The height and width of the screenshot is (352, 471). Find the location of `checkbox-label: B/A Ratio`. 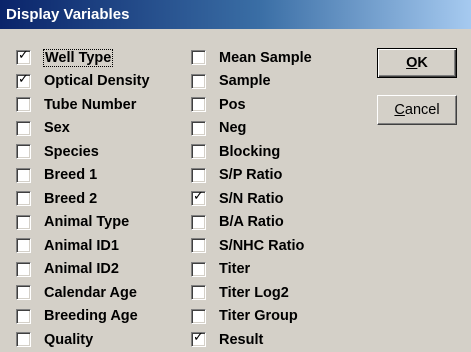

checkbox-label: B/A Ratio is located at coordinates (251, 222).